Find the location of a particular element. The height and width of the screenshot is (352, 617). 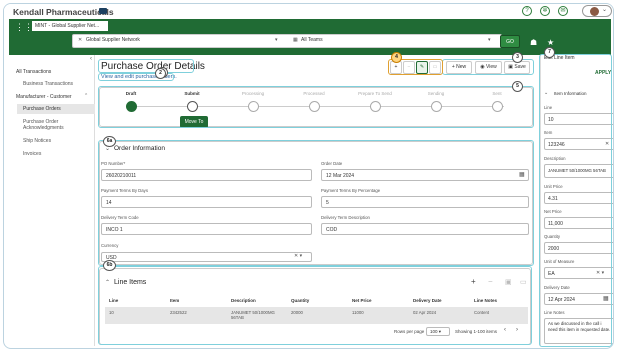

user-menu: ⌄ is located at coordinates (597, 11).